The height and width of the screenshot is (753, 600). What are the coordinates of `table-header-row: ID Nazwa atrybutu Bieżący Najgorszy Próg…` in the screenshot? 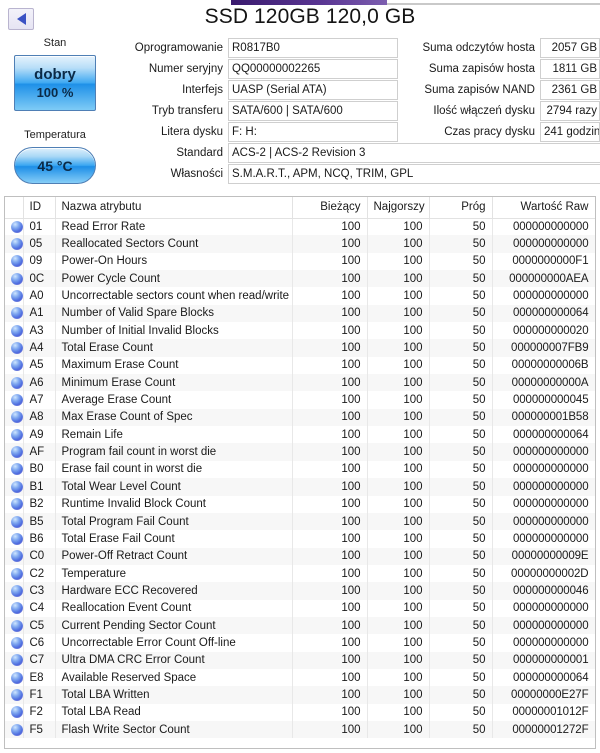 It's located at (300, 208).